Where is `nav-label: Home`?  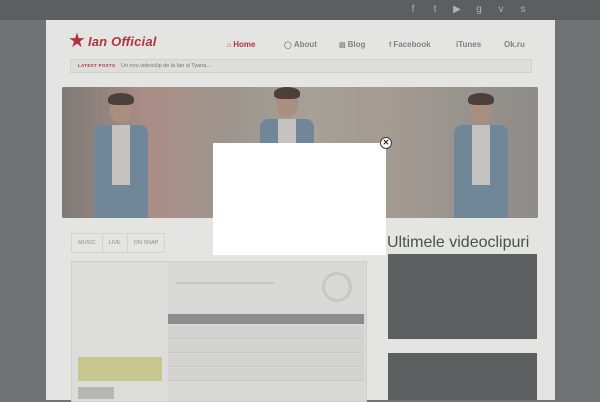
nav-label: Home is located at coordinates (244, 44).